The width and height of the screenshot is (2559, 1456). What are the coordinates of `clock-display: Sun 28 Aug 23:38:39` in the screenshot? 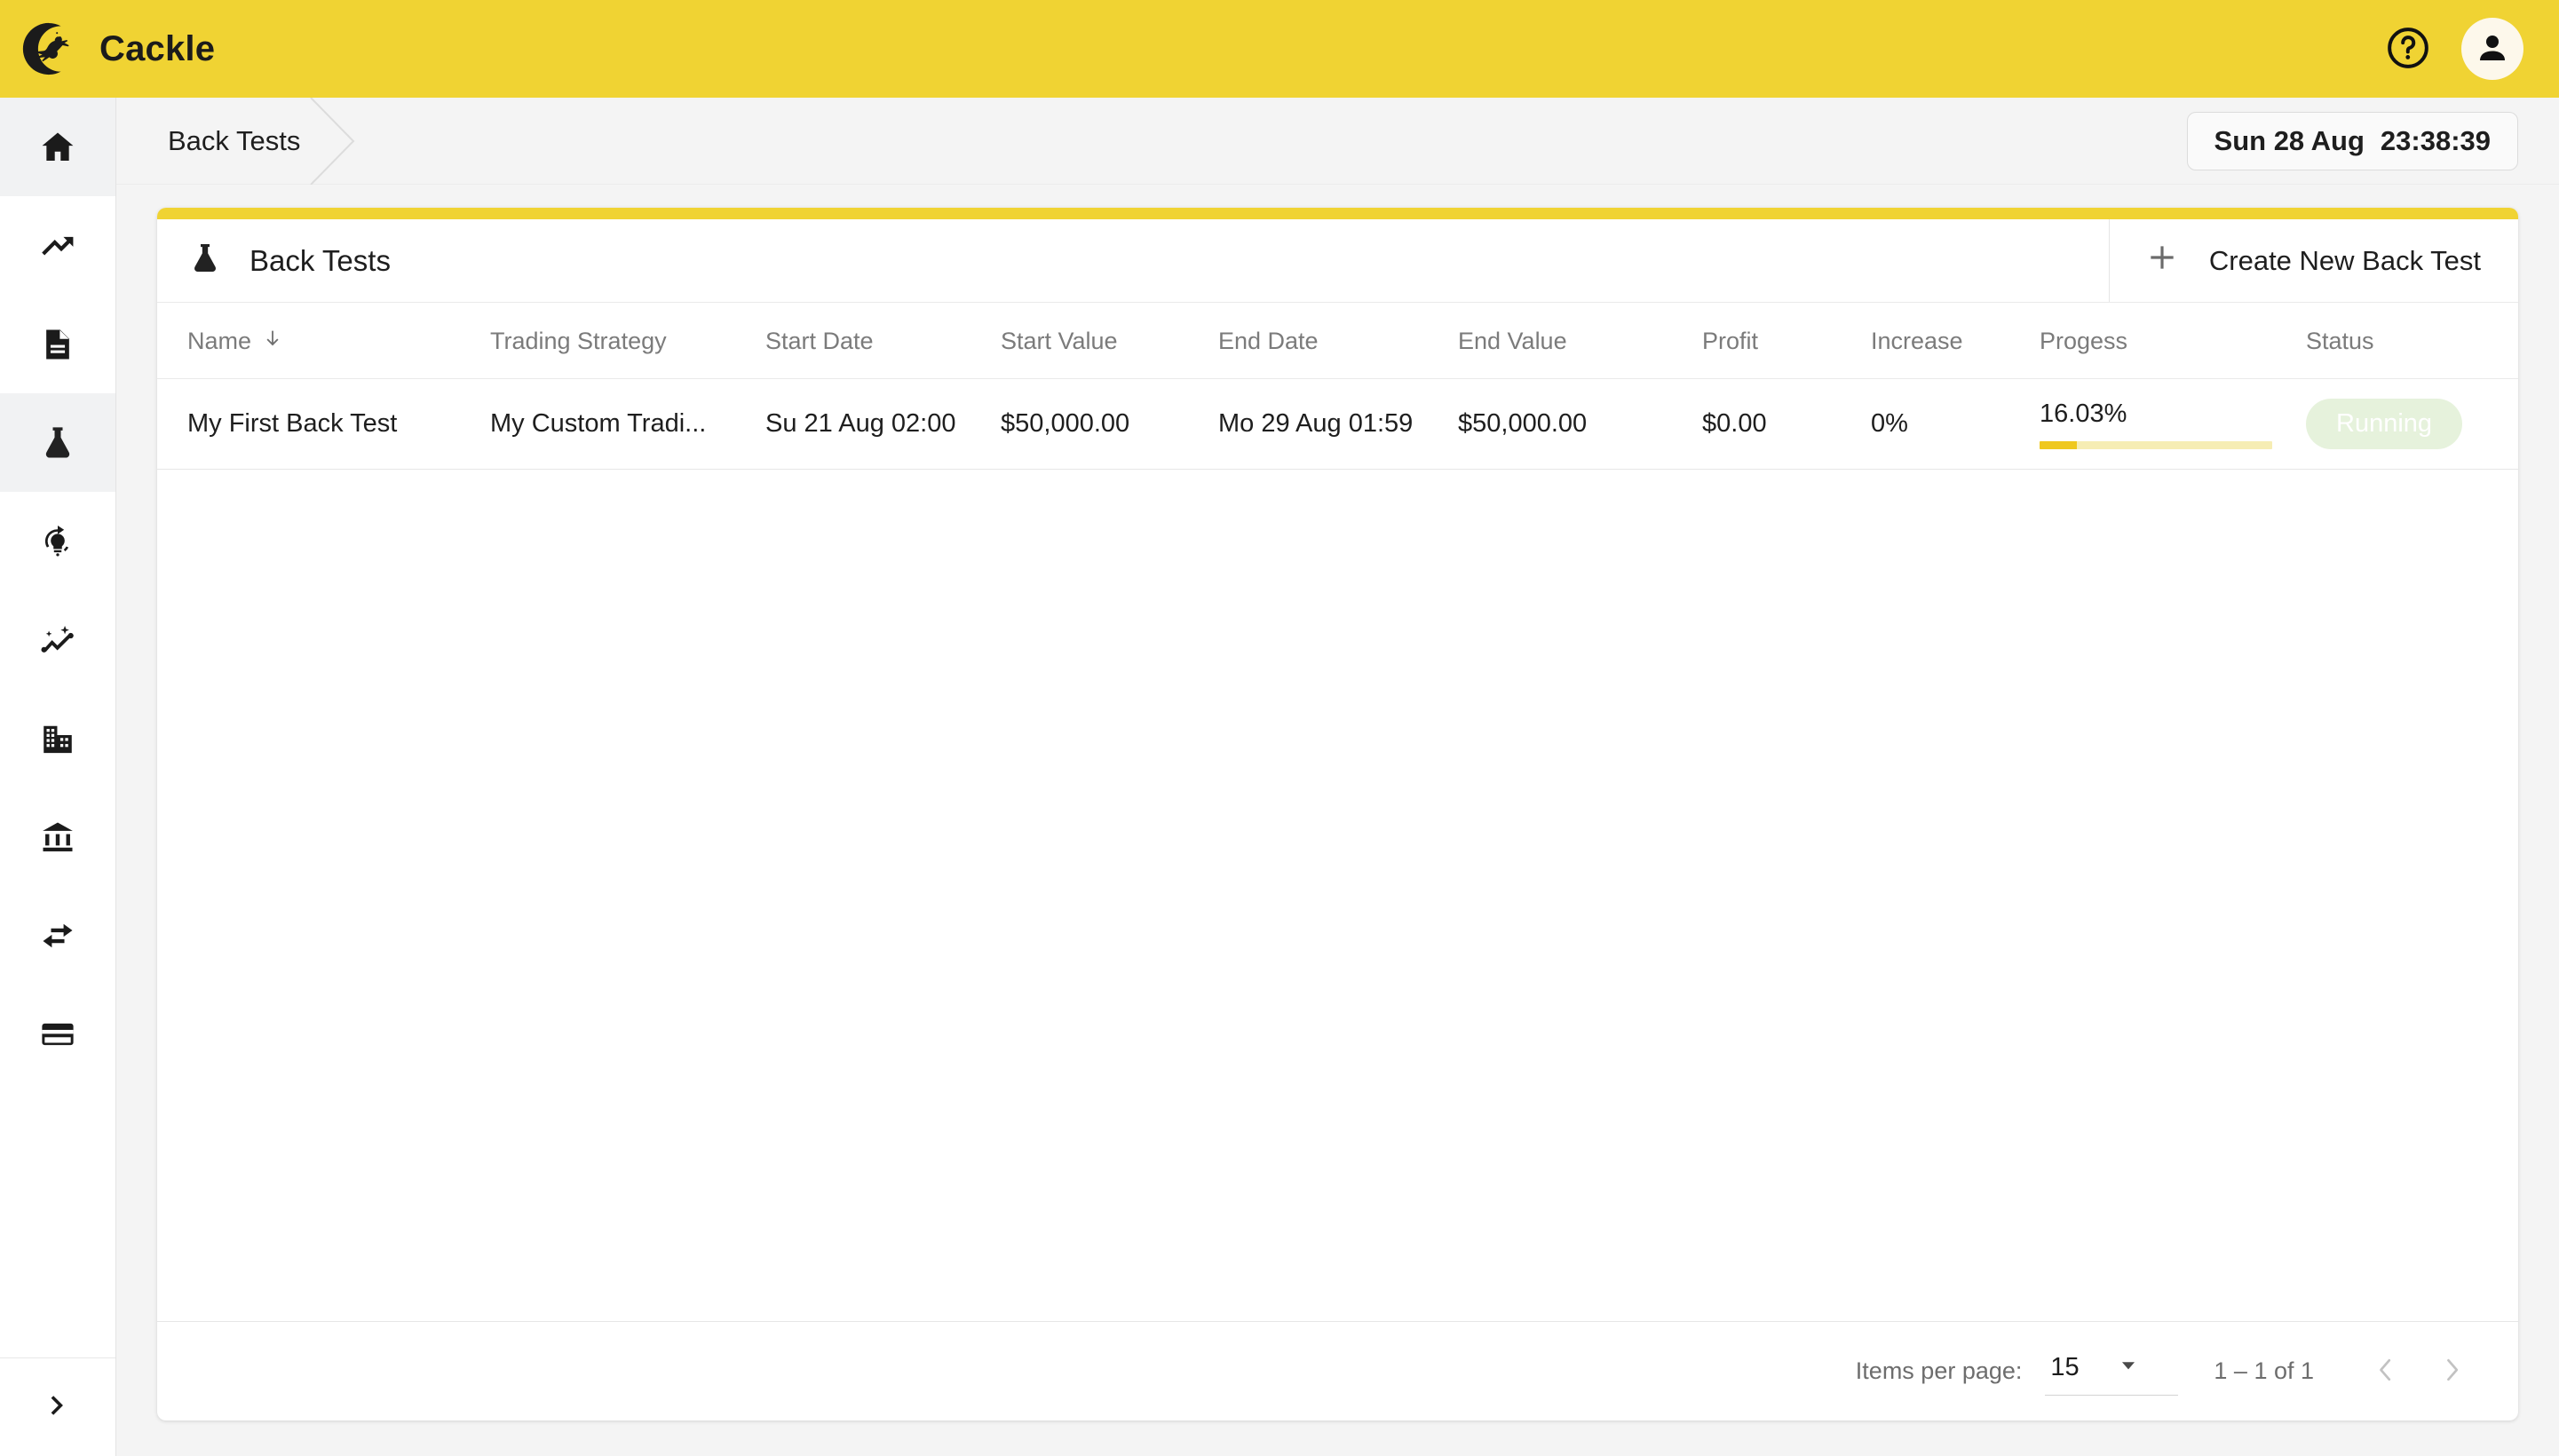 It's located at (2352, 140).